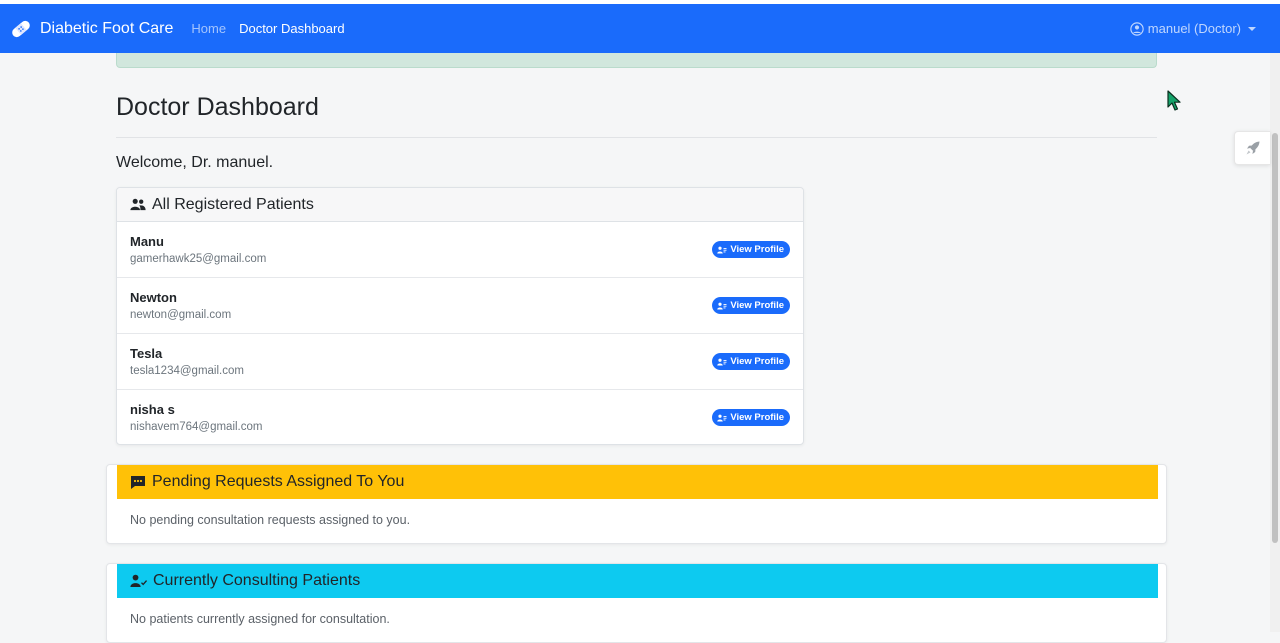  What do you see at coordinates (637, 581) in the screenshot?
I see `consulting-patients-header: Currently Consulting Patients` at bounding box center [637, 581].